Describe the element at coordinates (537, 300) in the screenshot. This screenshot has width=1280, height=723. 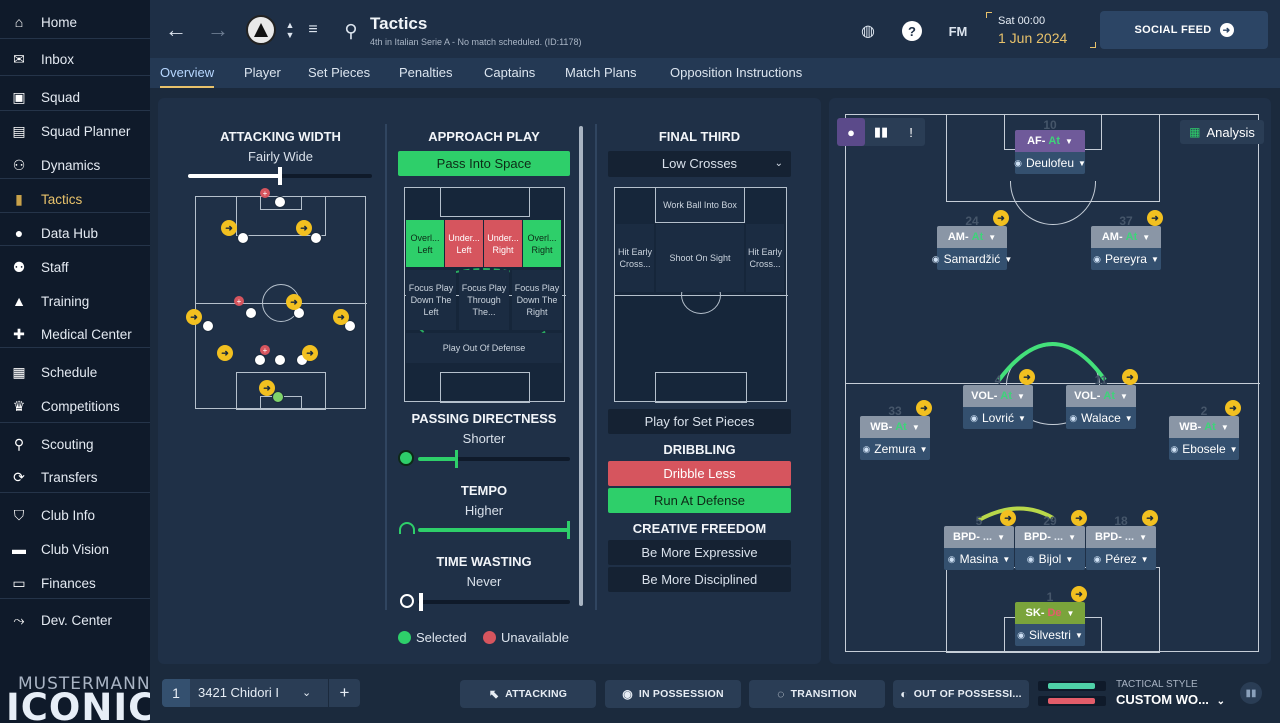
I see `zone-focus-right: Focus Play Down The Right` at that location.